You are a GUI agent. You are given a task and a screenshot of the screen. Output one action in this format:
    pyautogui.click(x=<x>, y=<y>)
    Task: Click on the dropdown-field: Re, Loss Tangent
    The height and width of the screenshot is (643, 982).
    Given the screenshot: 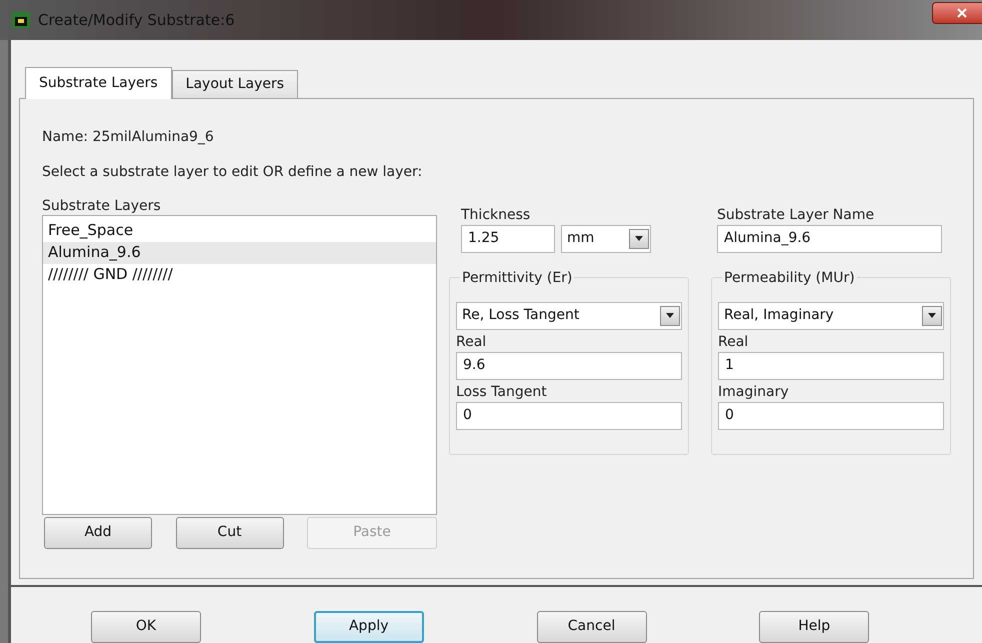 What is the action you would take?
    pyautogui.click(x=569, y=316)
    